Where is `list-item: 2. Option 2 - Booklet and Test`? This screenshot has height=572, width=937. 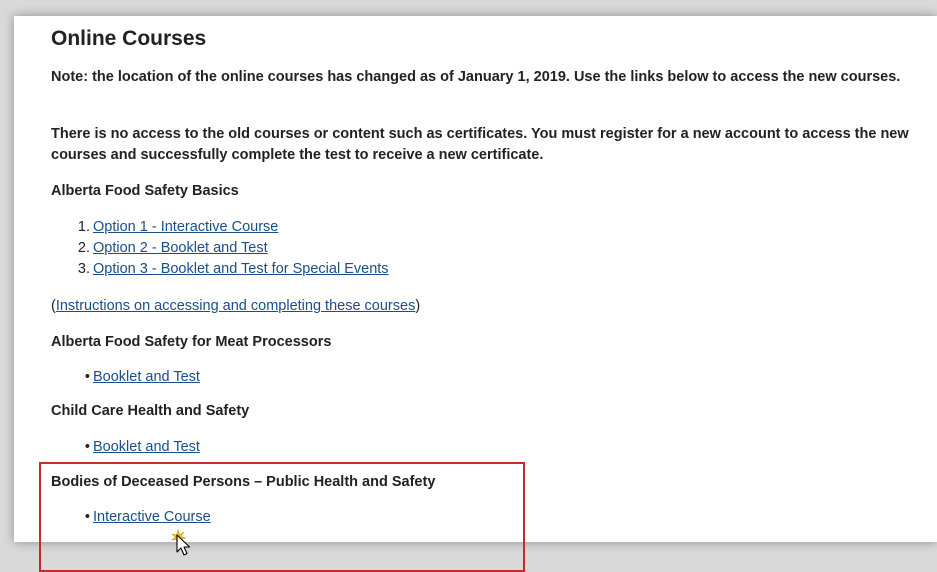
list-item: 2. Option 2 - Booklet and Test is located at coordinates (223, 248).